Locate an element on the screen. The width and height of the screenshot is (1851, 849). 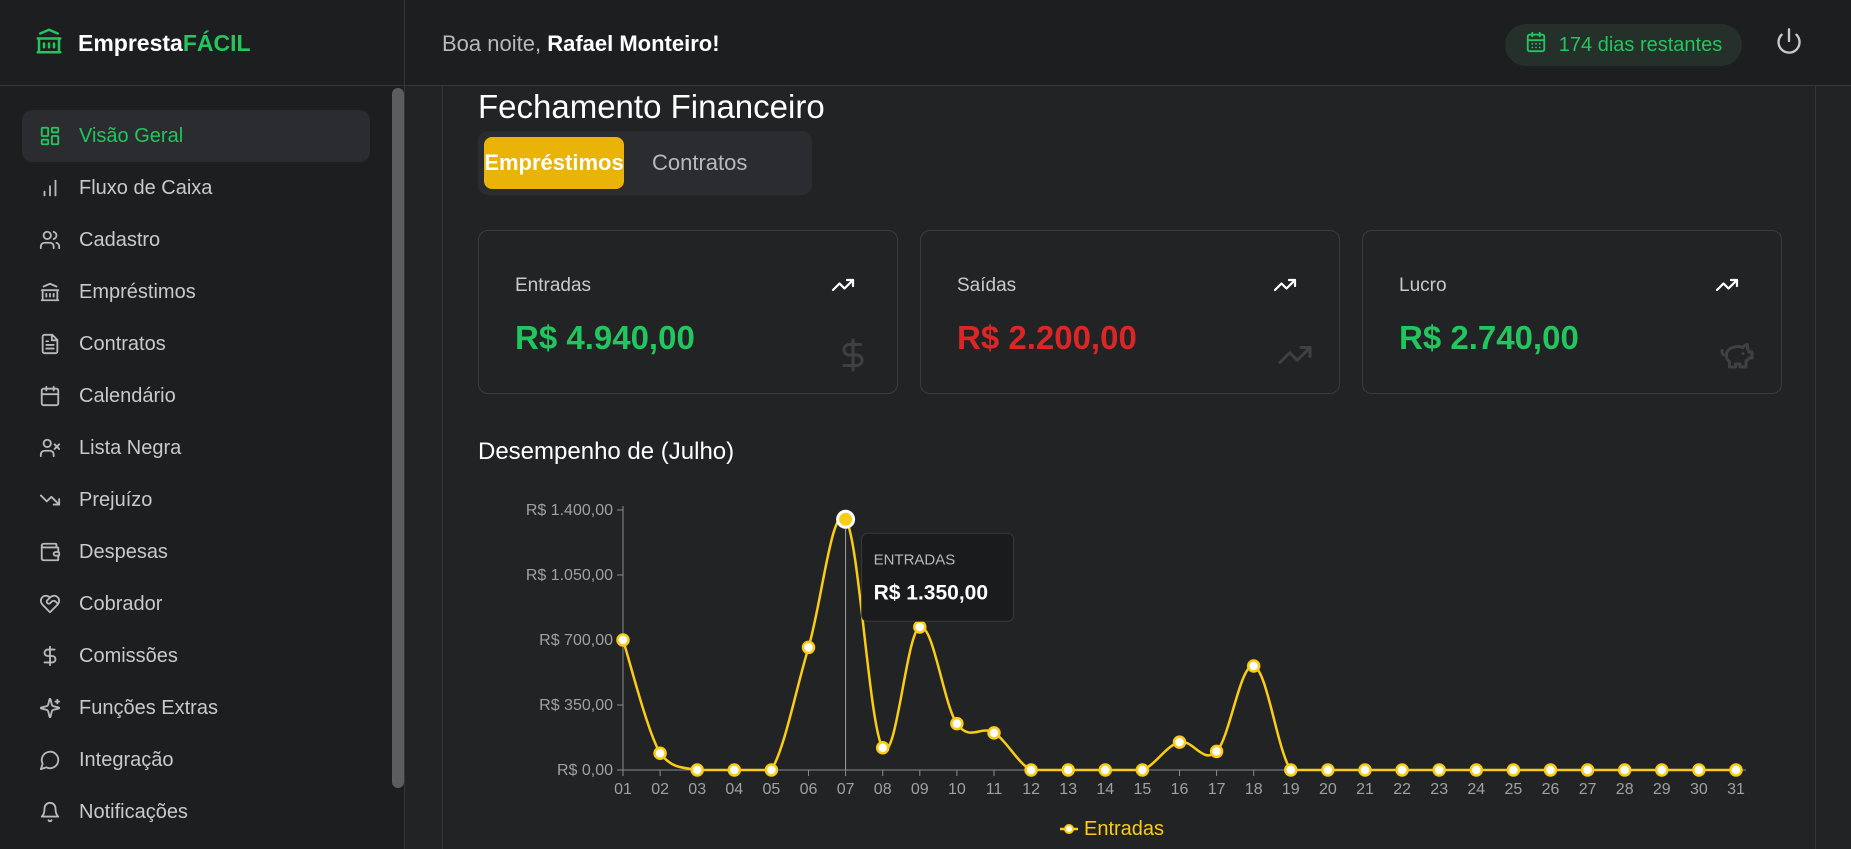
document-icon is located at coordinates (50, 344).